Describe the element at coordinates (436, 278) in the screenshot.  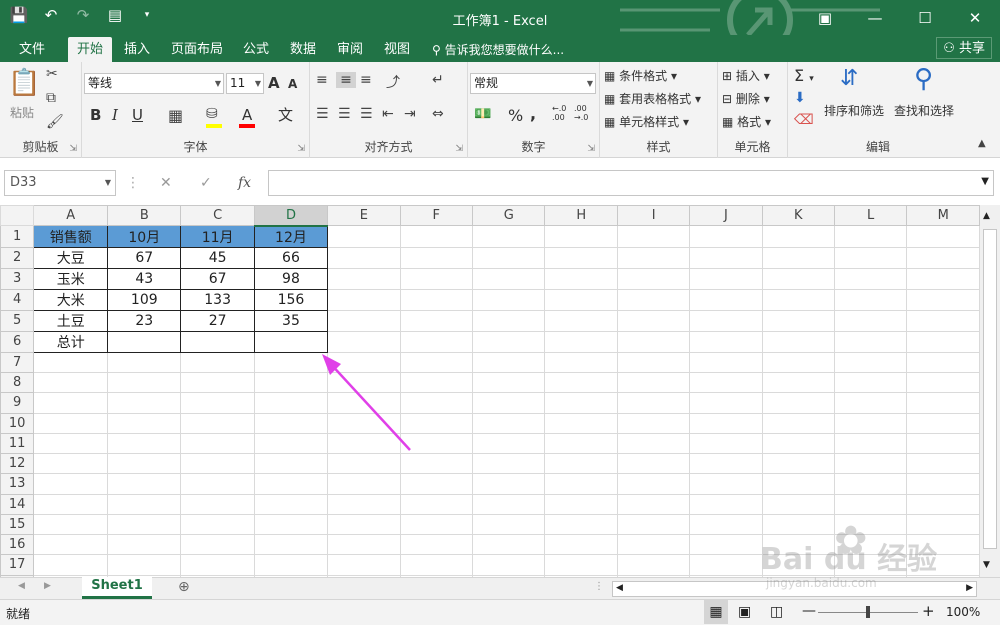
I see `cell-f3` at that location.